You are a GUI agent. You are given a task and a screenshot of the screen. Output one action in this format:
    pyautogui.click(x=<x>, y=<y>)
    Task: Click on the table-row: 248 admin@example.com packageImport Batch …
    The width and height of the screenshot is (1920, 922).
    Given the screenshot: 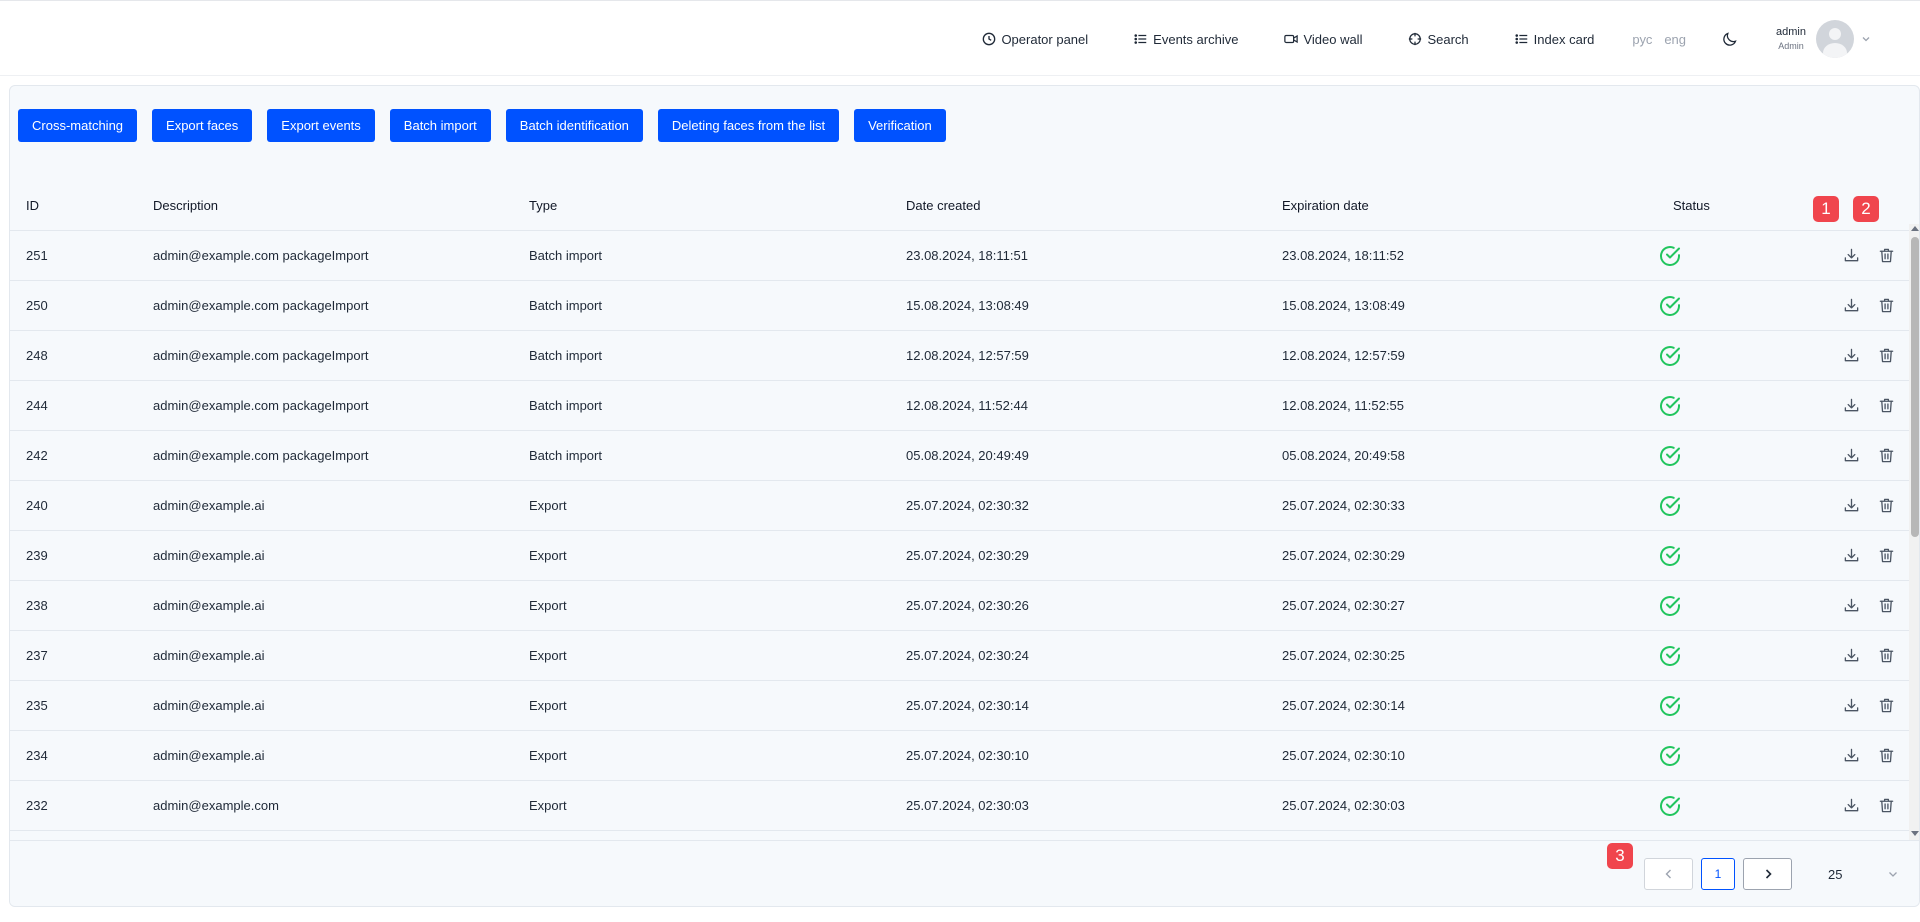 What is the action you would take?
    pyautogui.click(x=960, y=356)
    